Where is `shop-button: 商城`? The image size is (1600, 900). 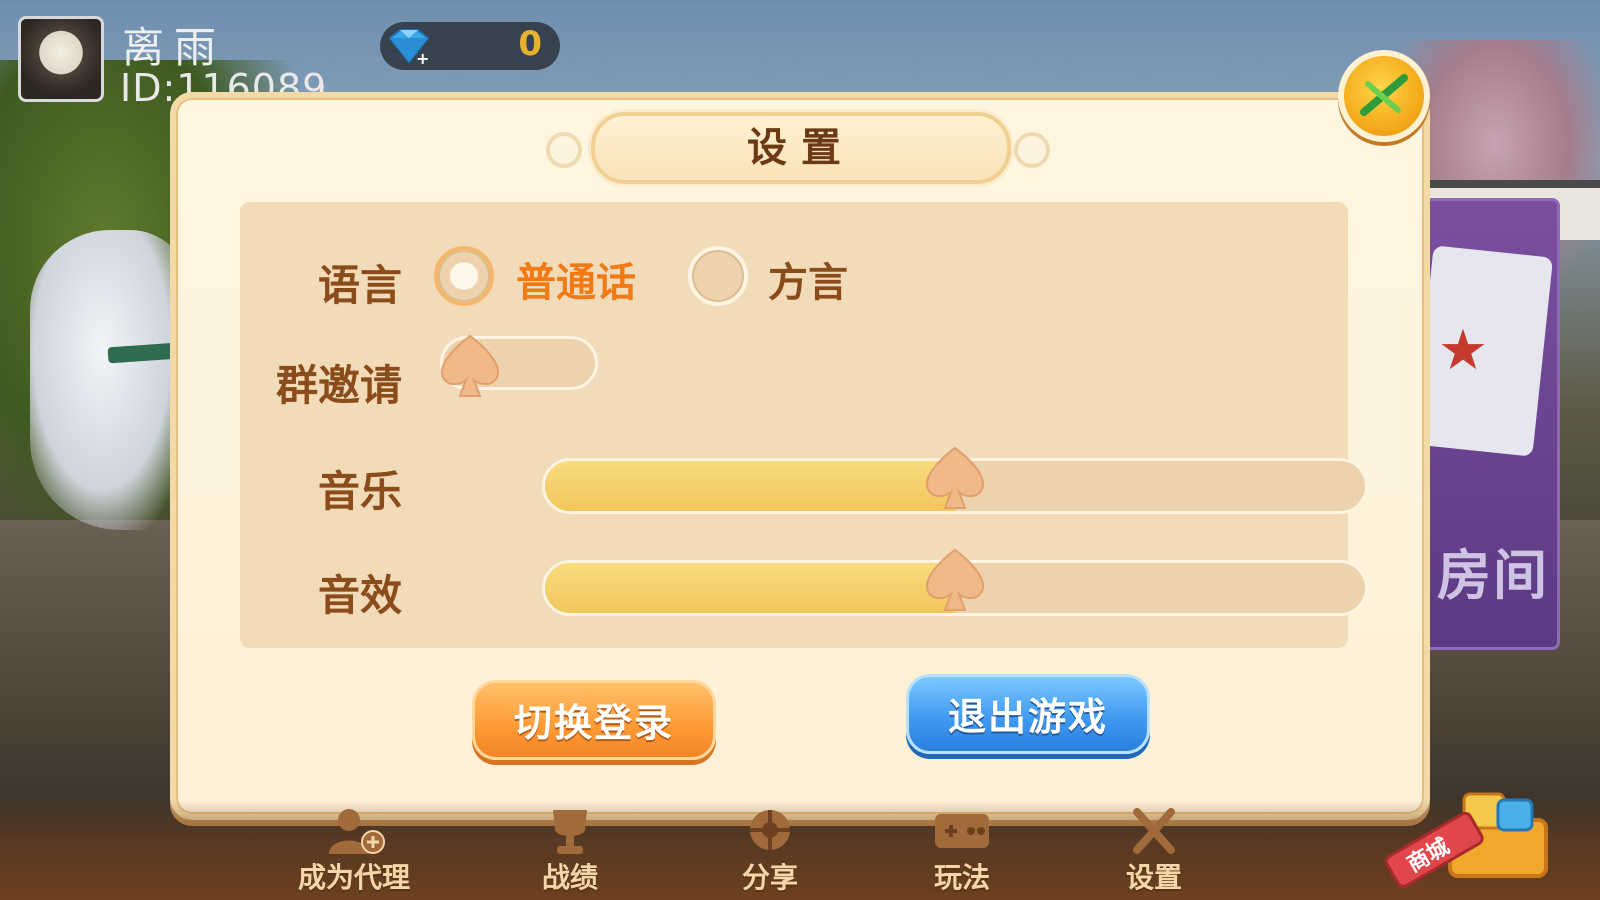 shop-button: 商城 is located at coordinates (1470, 830).